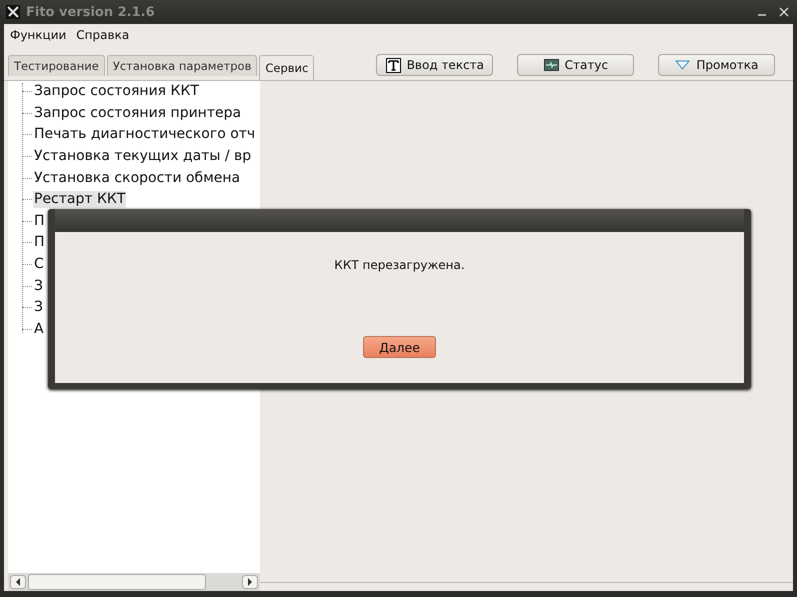 This screenshot has width=797, height=597. I want to click on toolbar-button: Статус, so click(575, 65).